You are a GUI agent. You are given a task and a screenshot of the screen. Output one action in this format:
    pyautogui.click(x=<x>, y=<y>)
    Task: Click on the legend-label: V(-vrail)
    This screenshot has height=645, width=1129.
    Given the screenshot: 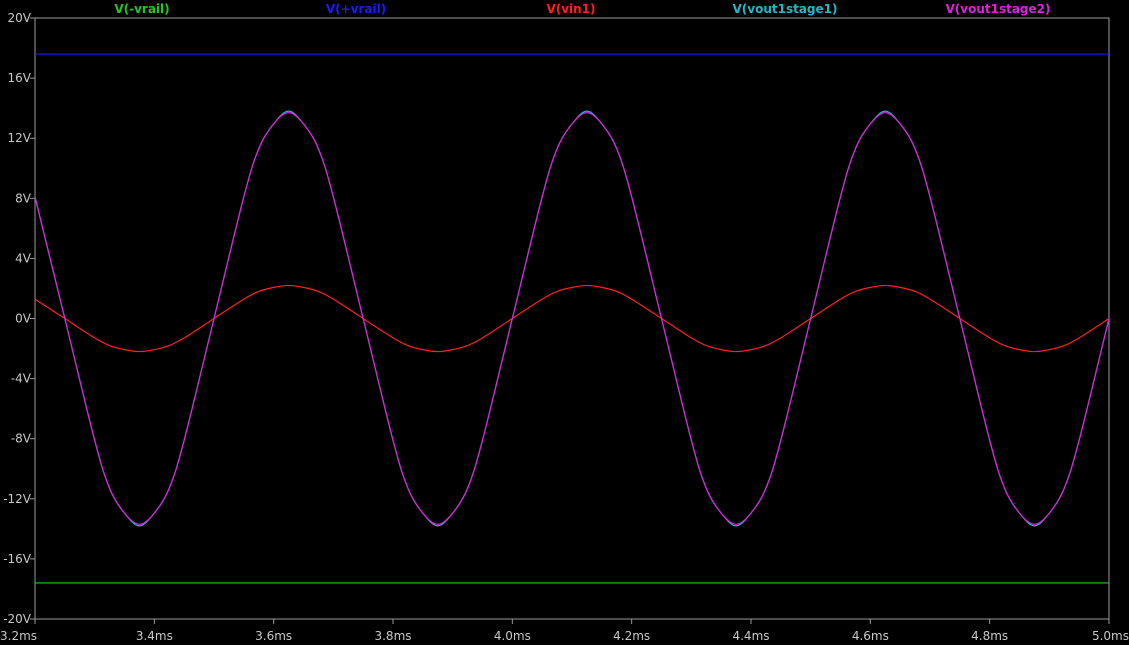 What is the action you would take?
    pyautogui.click(x=141, y=9)
    